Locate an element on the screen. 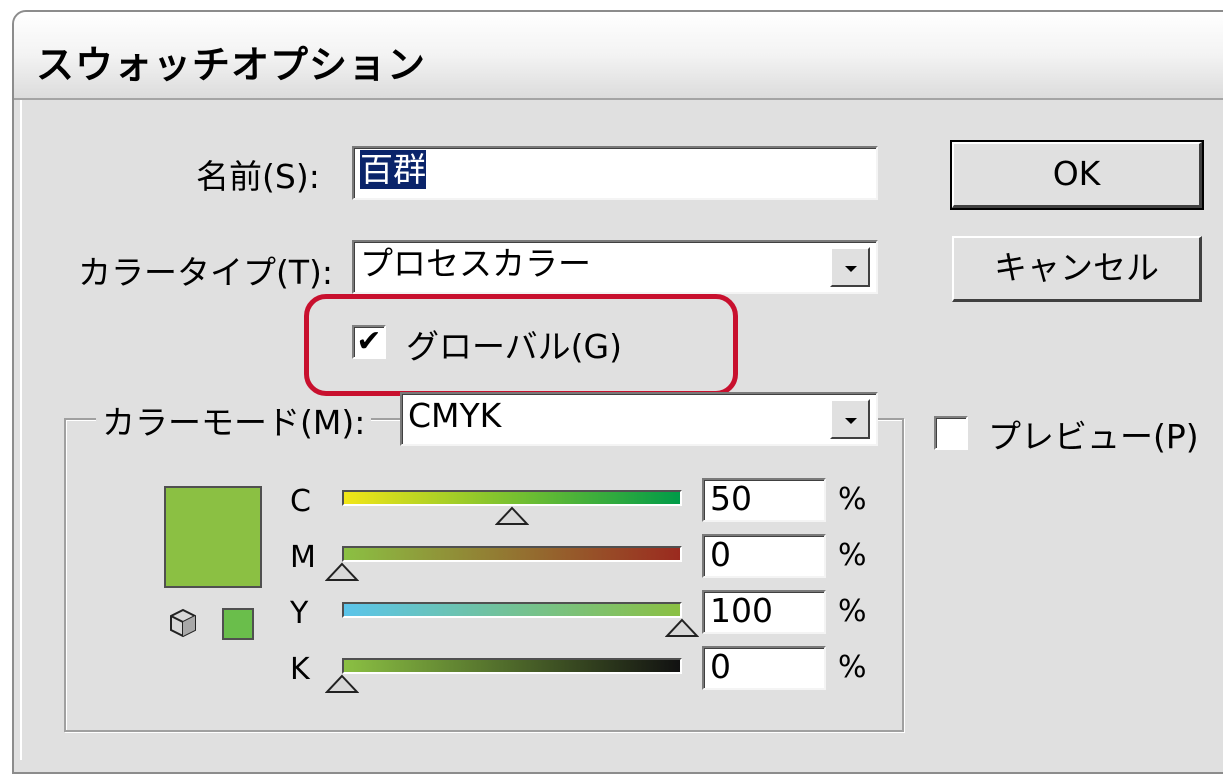 This screenshot has width=1223, height=774. global-label: グローバル(G) is located at coordinates (514, 346).